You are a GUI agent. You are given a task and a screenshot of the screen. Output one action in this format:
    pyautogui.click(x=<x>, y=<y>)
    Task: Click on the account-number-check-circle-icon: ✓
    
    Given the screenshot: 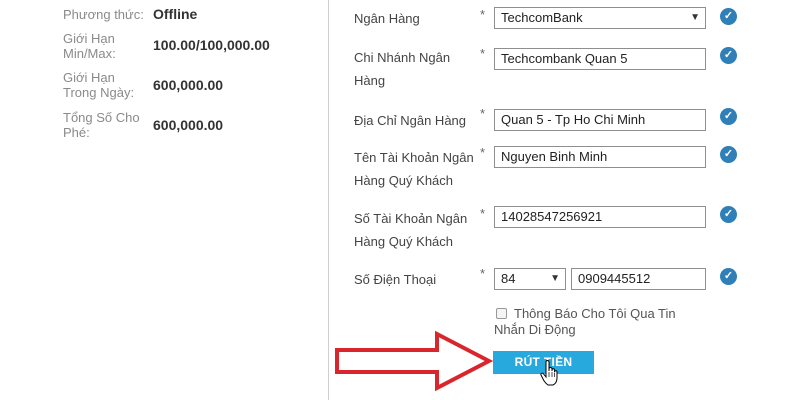 What is the action you would take?
    pyautogui.click(x=728, y=214)
    